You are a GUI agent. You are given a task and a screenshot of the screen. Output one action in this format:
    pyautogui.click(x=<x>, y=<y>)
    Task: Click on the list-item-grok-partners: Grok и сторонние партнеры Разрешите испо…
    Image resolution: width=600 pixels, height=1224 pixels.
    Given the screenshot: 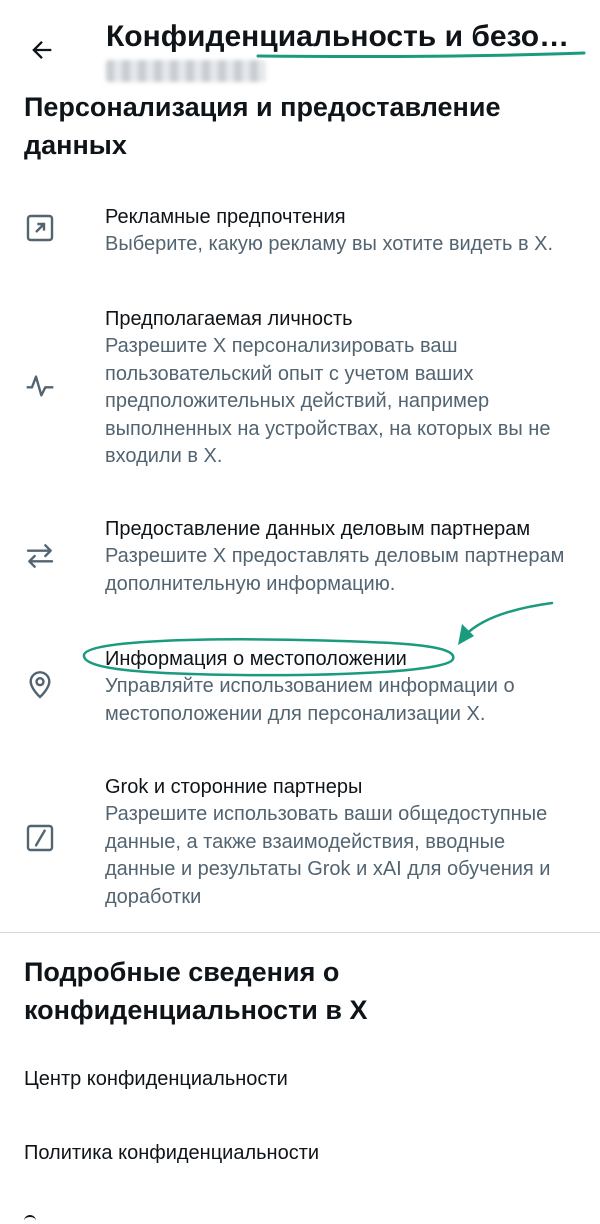 What is the action you would take?
    pyautogui.click(x=300, y=843)
    